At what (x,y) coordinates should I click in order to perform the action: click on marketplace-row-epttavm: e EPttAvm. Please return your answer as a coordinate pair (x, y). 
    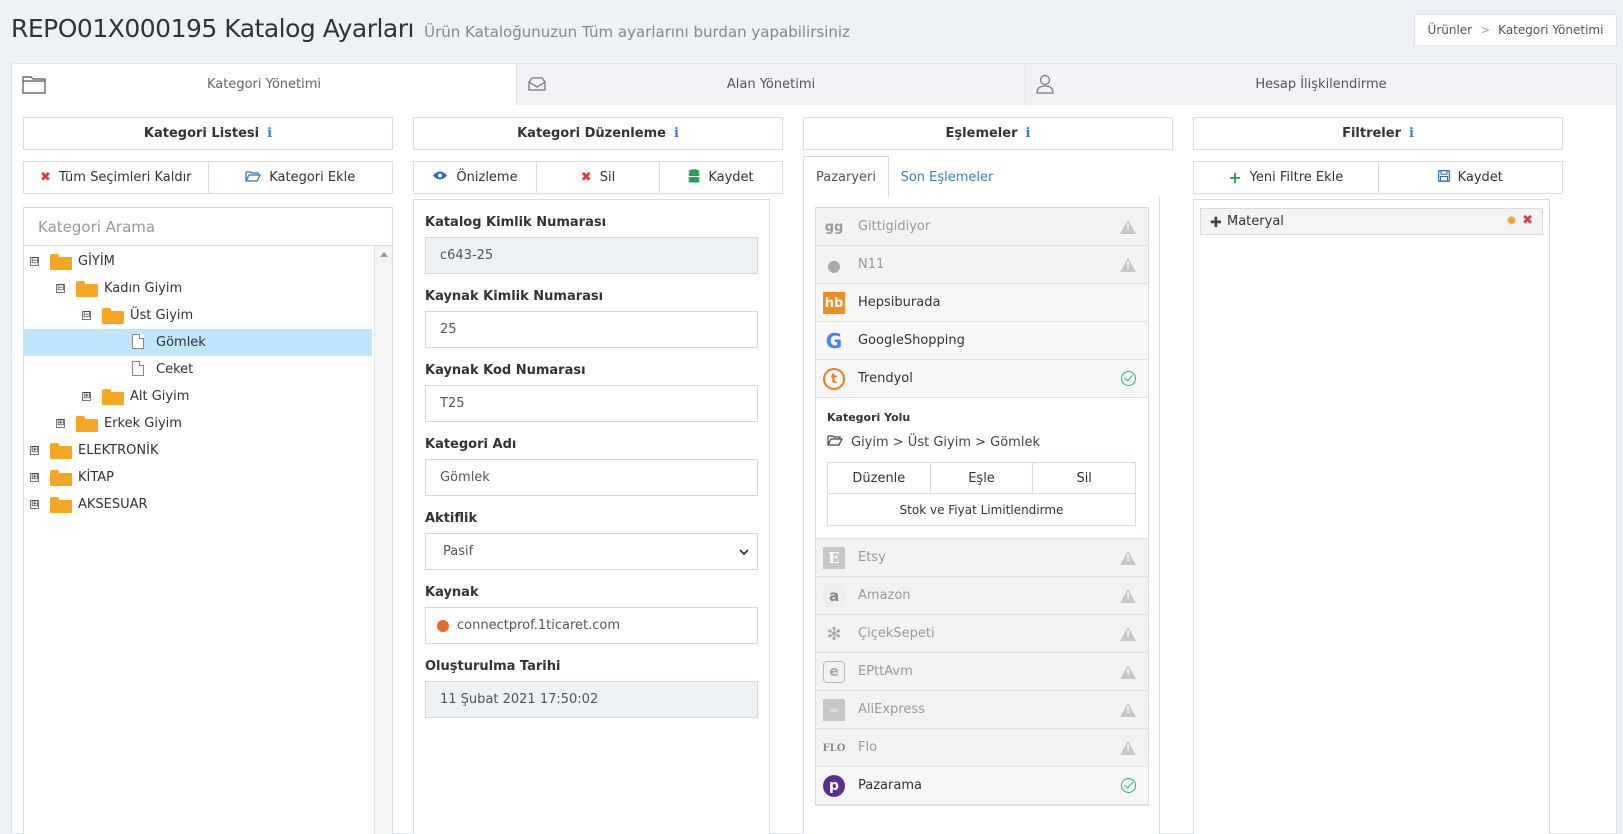
    Looking at the image, I should click on (982, 672).